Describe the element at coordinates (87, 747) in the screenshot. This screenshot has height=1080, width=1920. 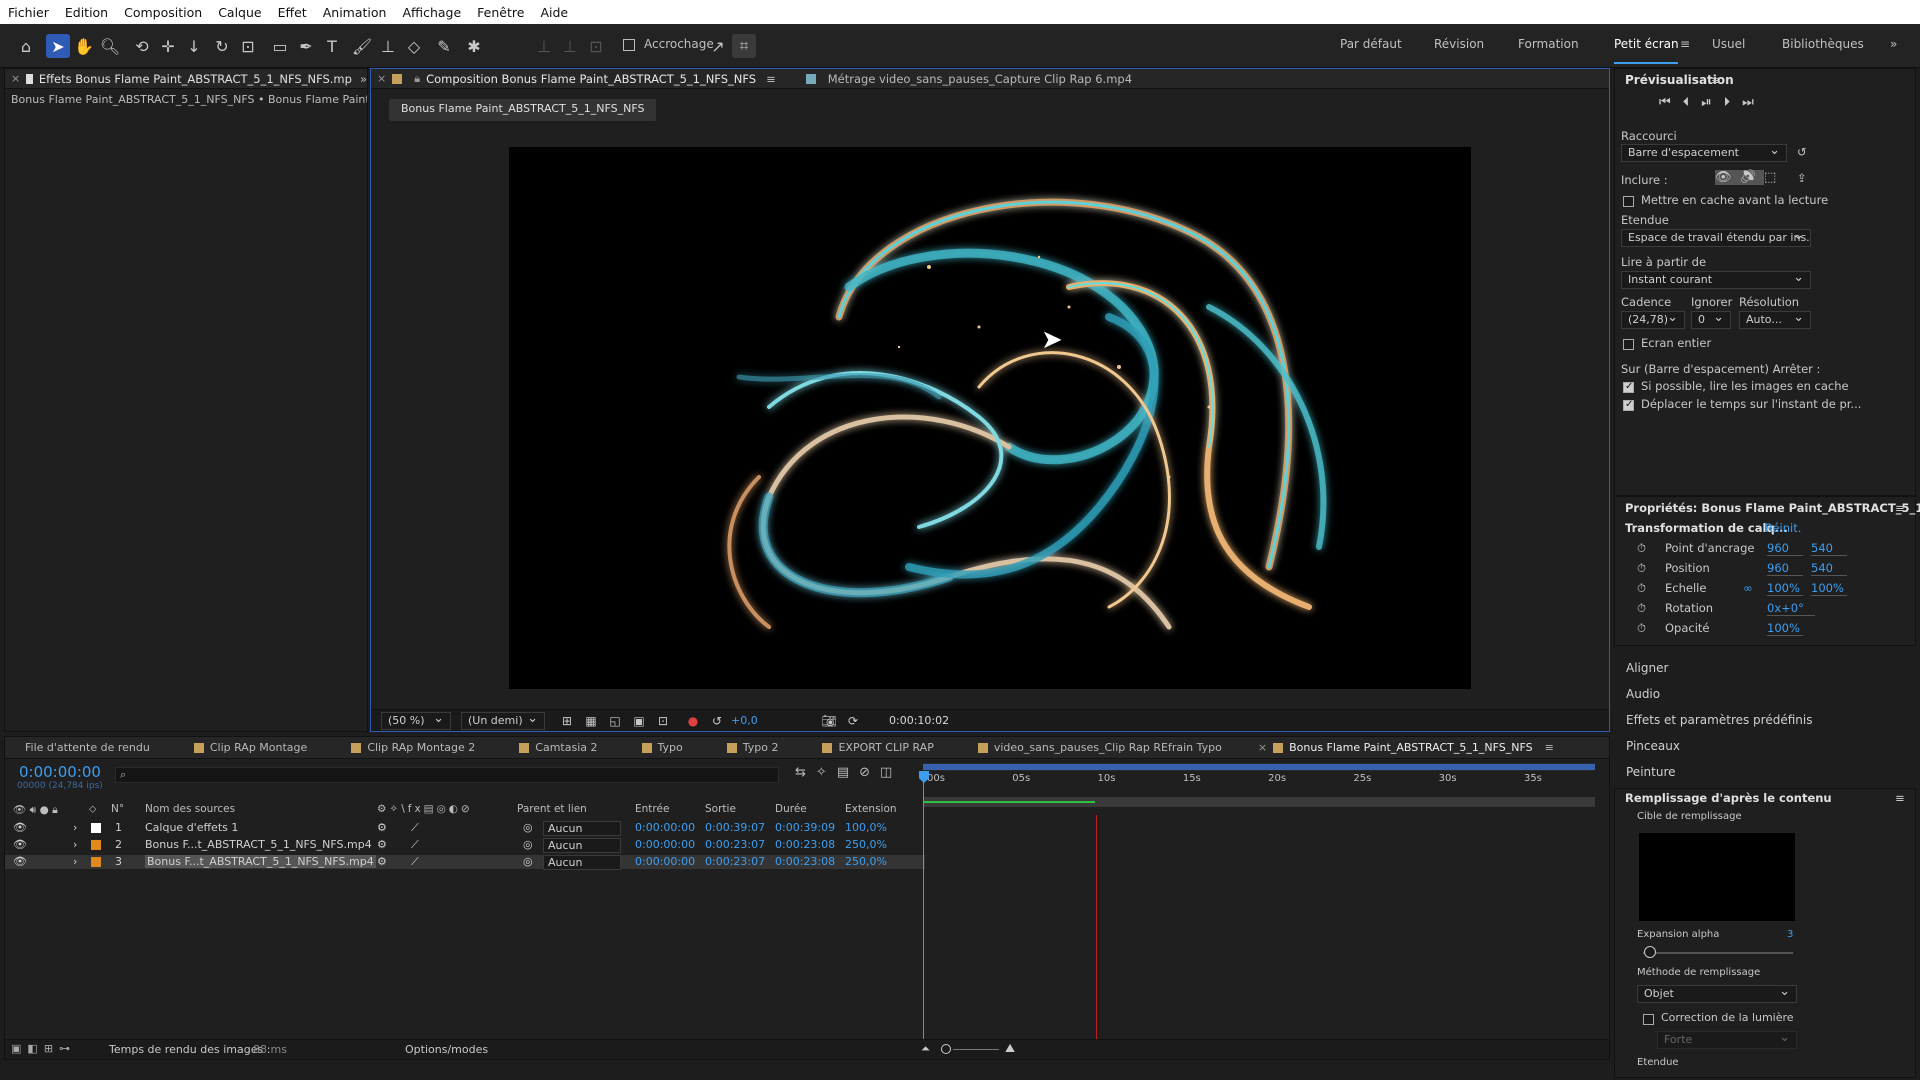
I see `render-queue-tab: File d'attente de rendu` at that location.